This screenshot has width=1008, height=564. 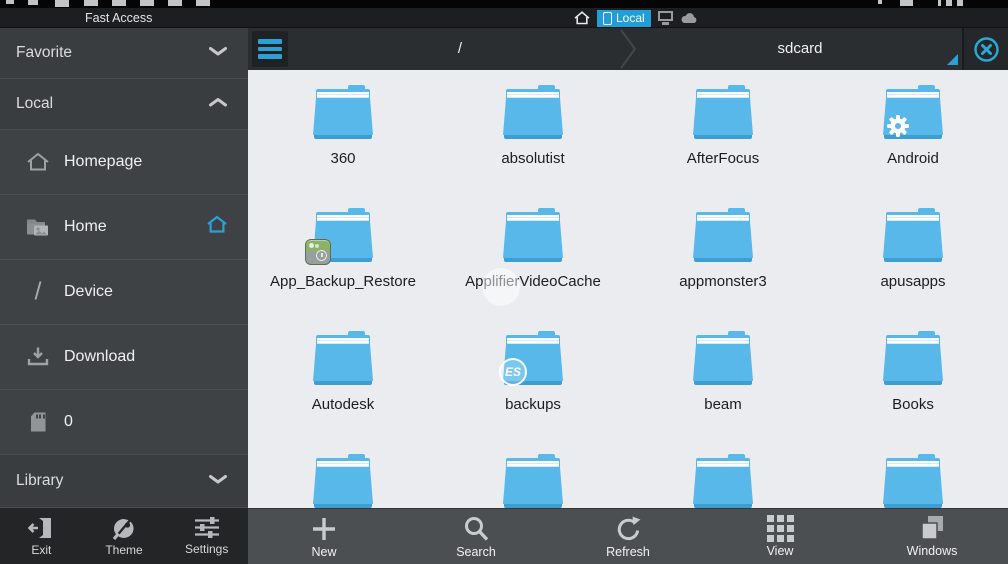 I want to click on view-button: View, so click(x=780, y=536).